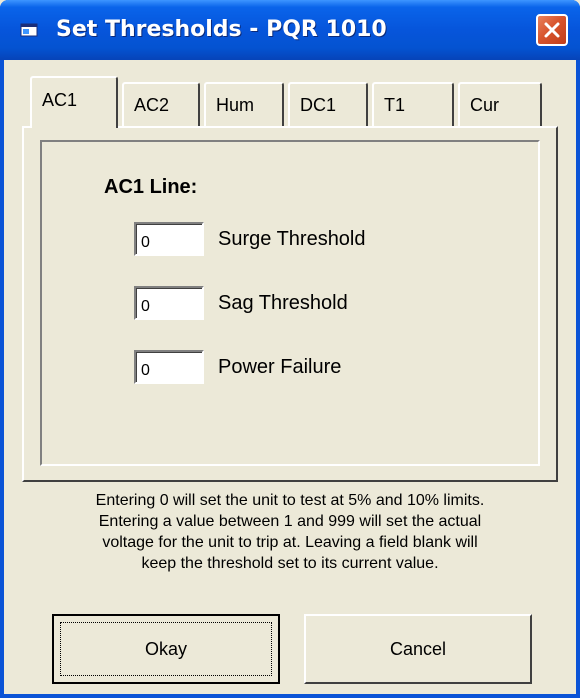 The image size is (580, 698). I want to click on app-window-icon, so click(29, 30).